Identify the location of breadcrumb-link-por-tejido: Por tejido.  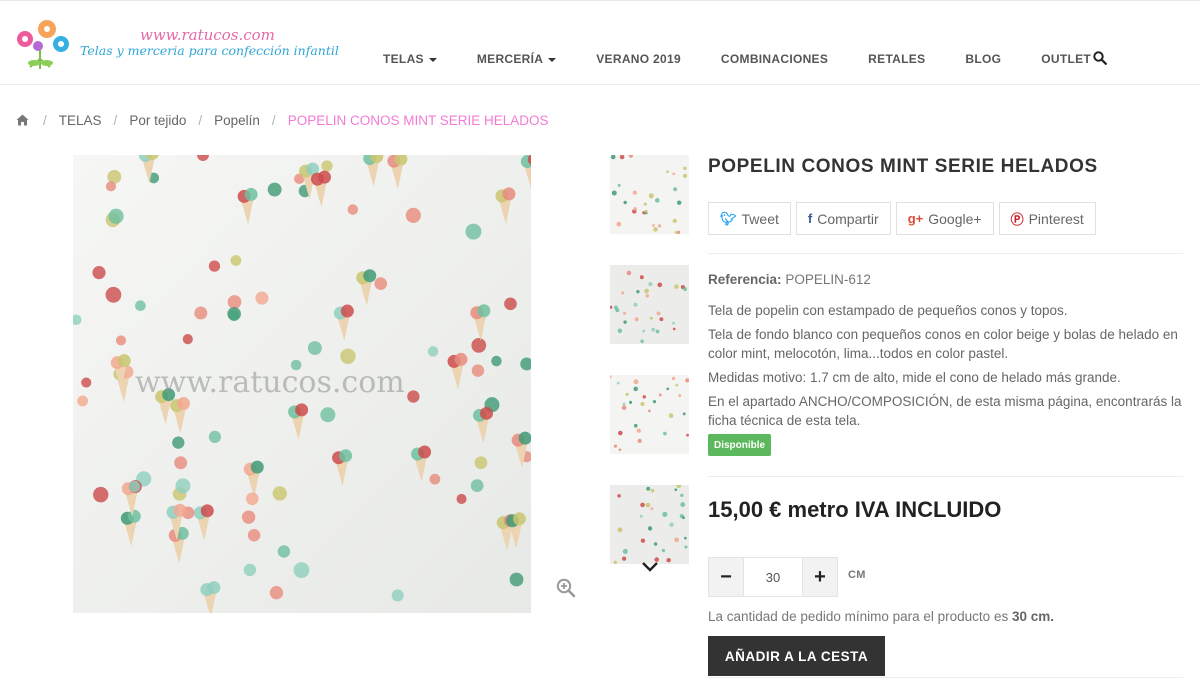
(157, 120).